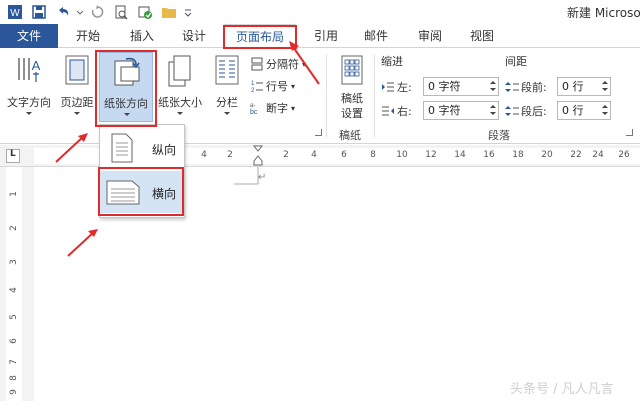  Describe the element at coordinates (350, 135) in the screenshot. I see `manuscript-group-label: 稿纸` at that location.